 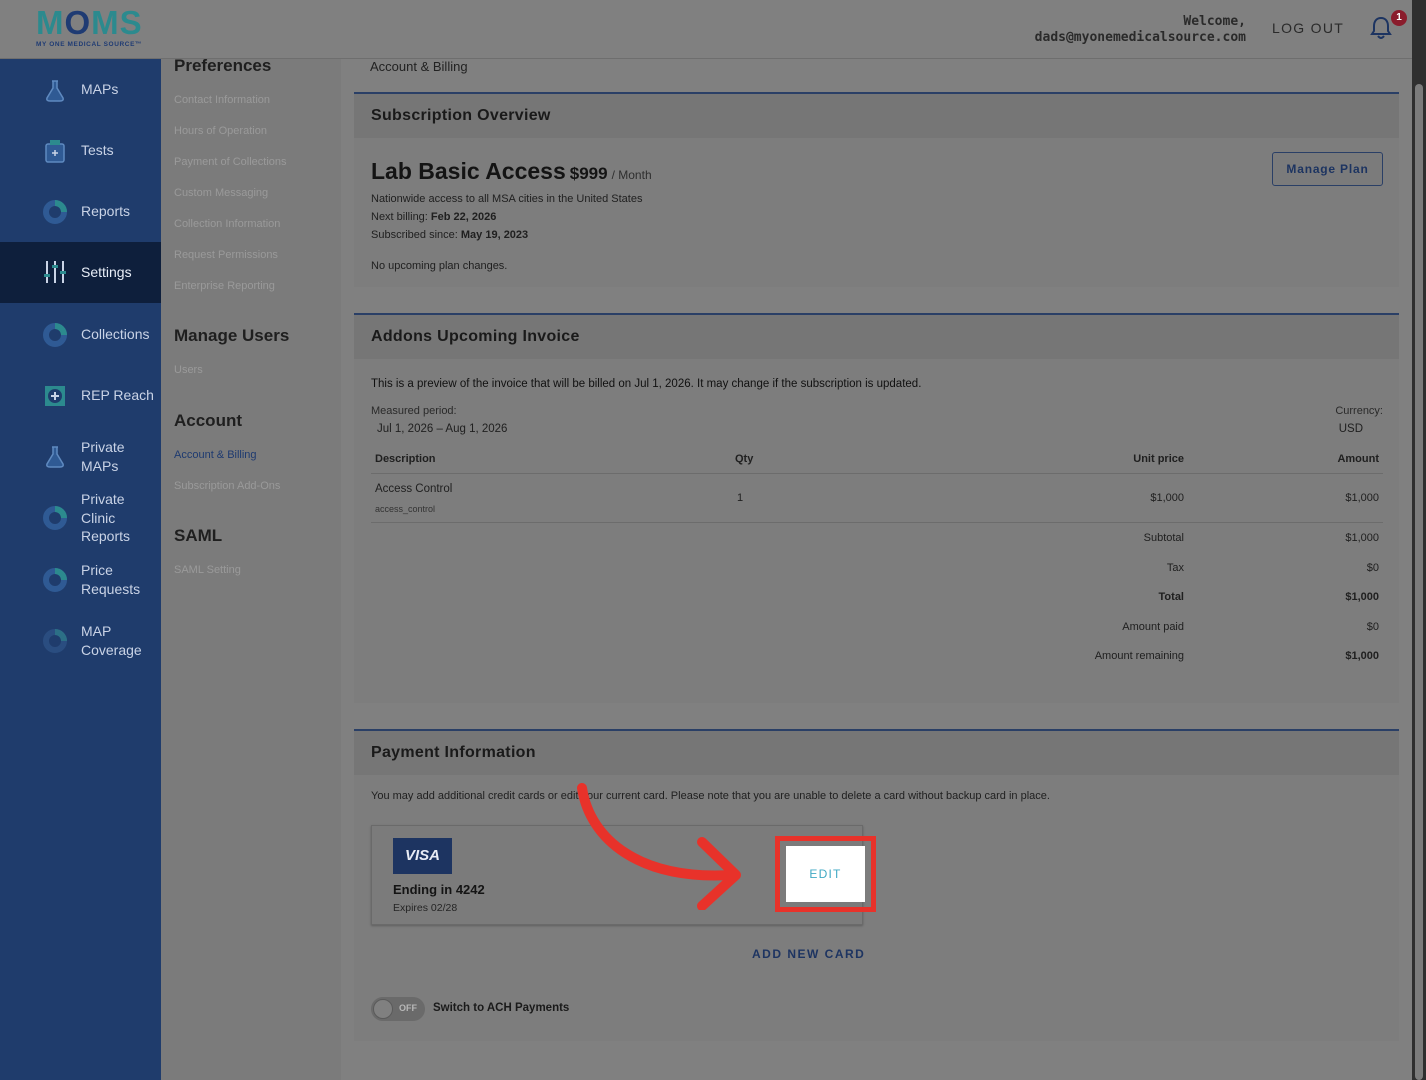 What do you see at coordinates (221, 193) in the screenshot?
I see `subnav-link-custom-messaging: Custom Messaging` at bounding box center [221, 193].